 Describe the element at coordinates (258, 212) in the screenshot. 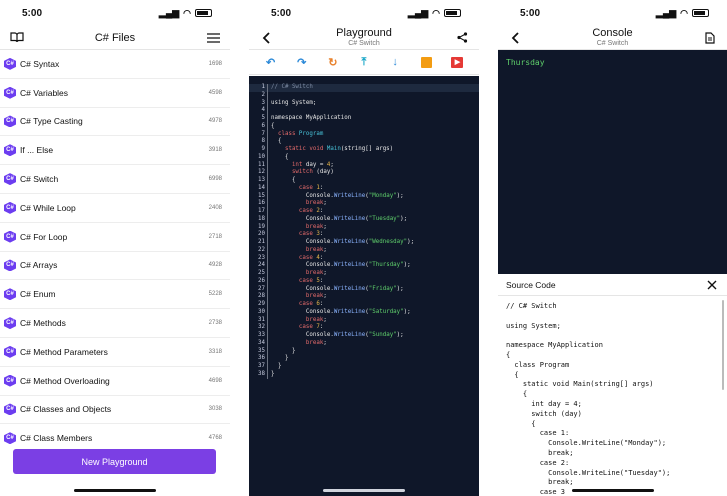

I see `line-number: 17` at that location.